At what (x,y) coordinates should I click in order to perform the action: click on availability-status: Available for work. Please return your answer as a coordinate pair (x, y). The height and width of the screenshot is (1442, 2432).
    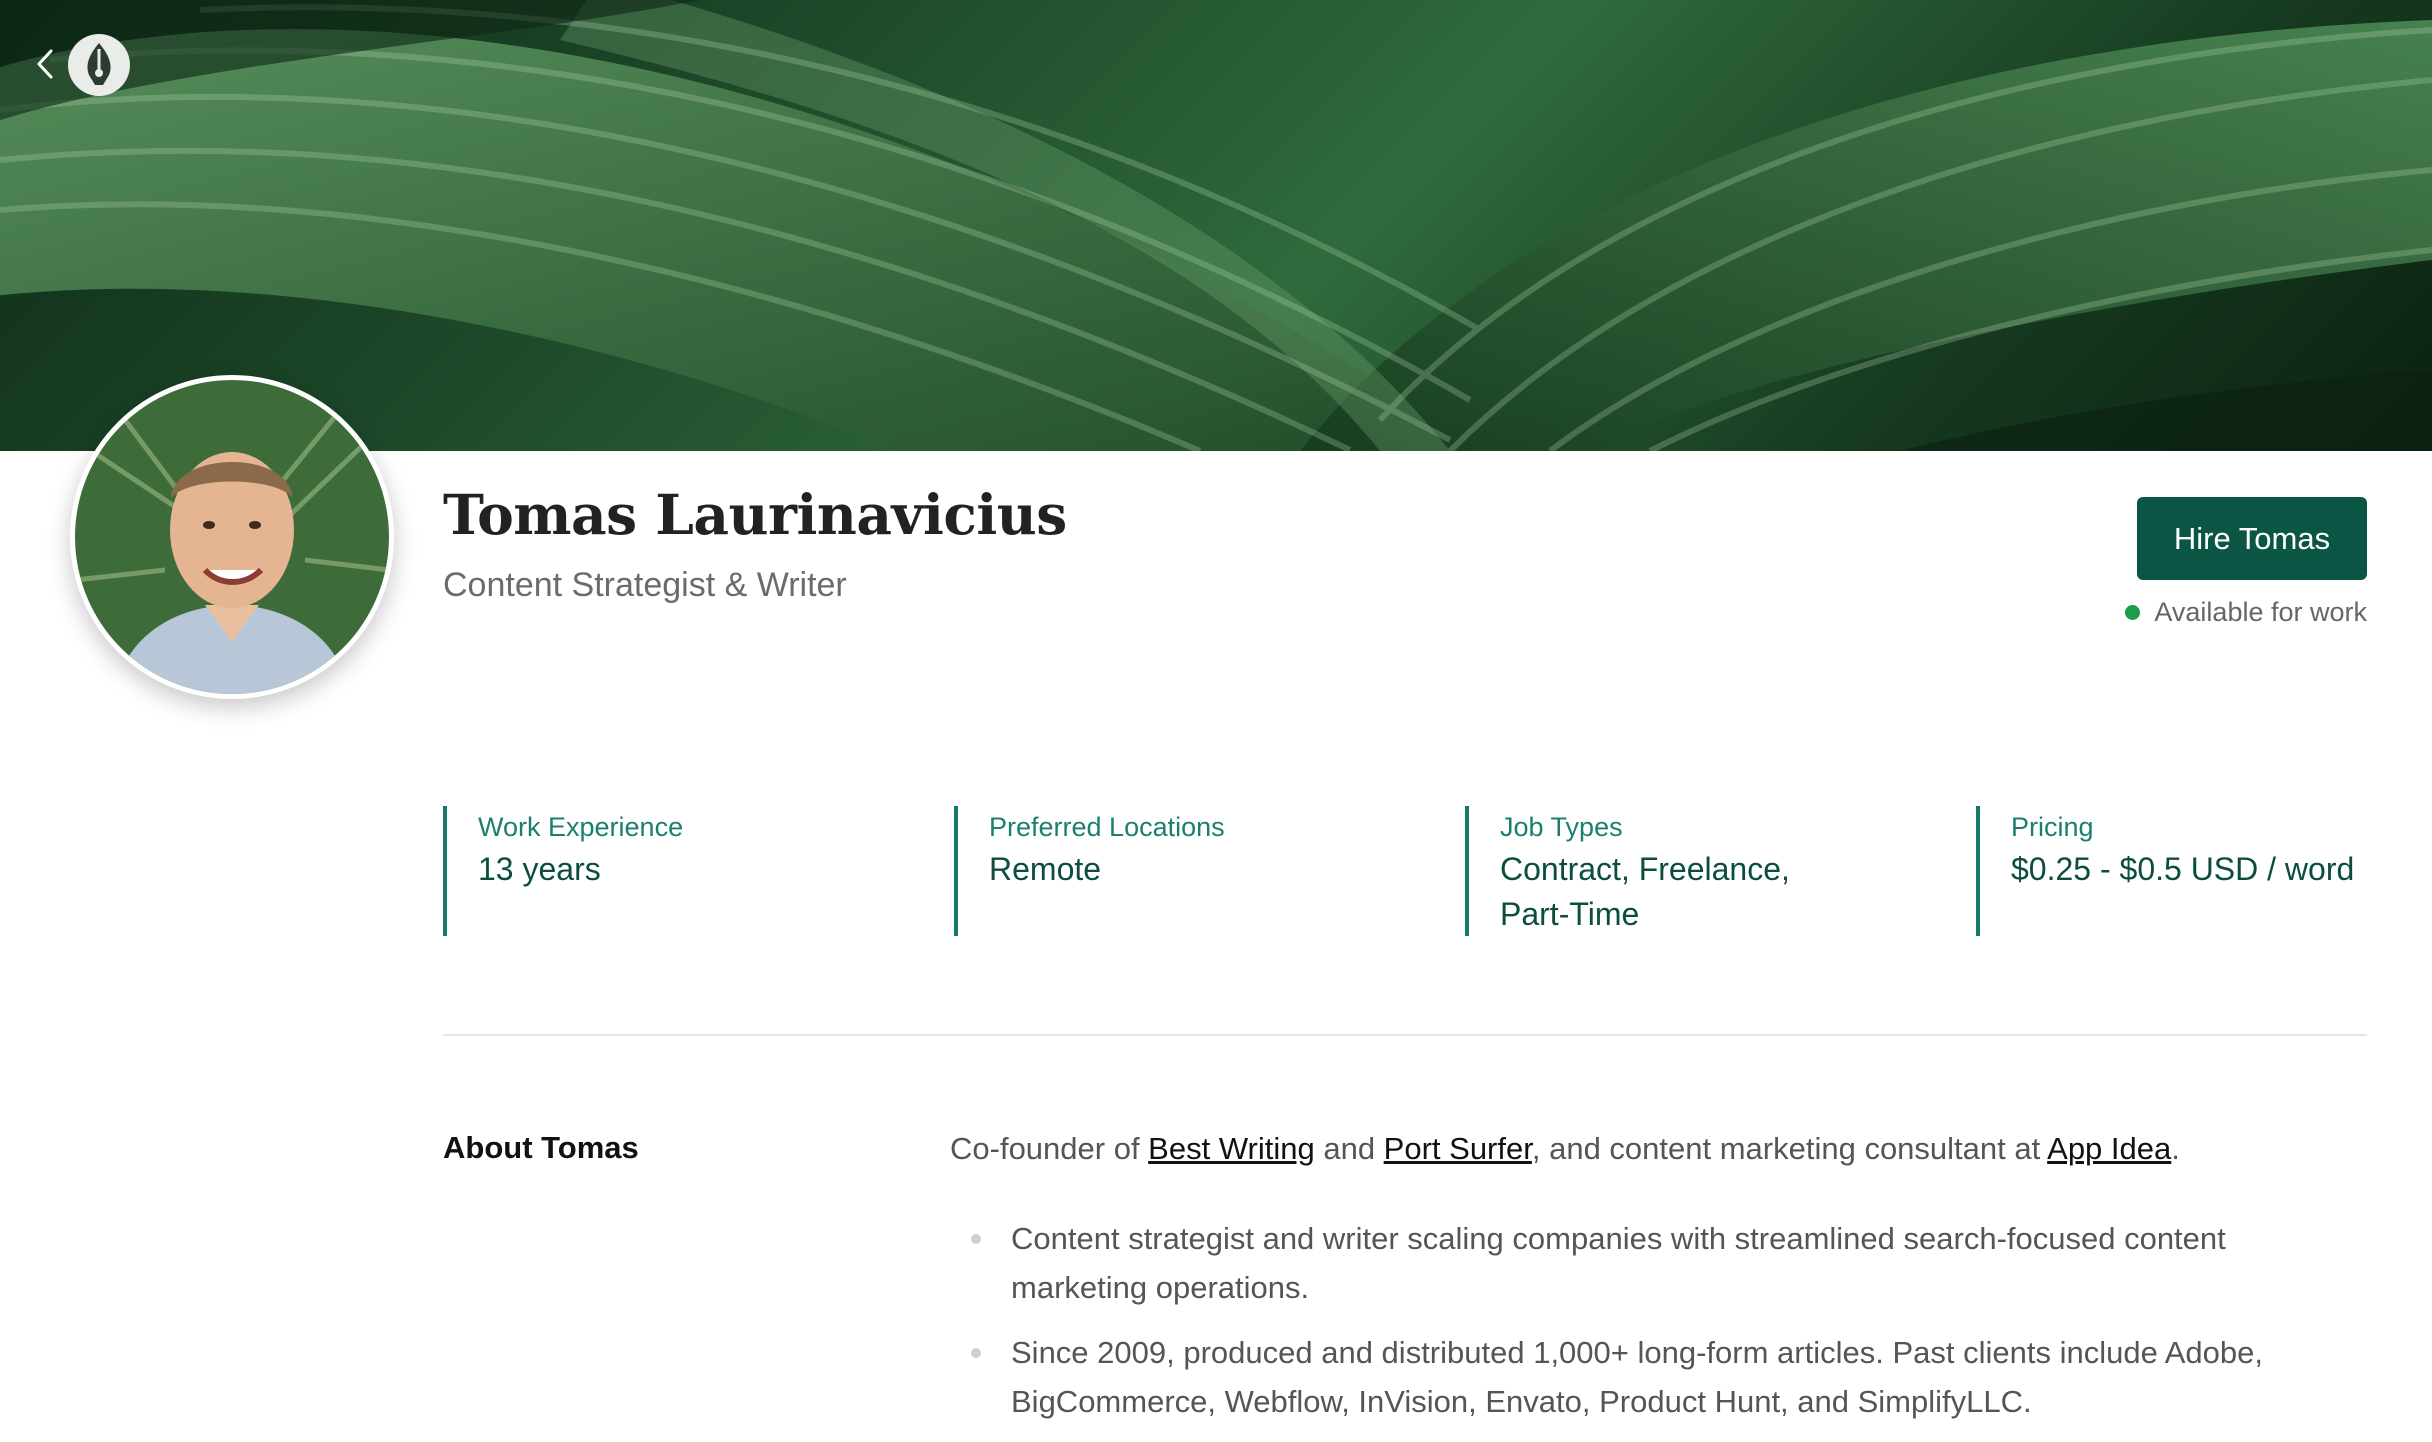
    Looking at the image, I should click on (2246, 612).